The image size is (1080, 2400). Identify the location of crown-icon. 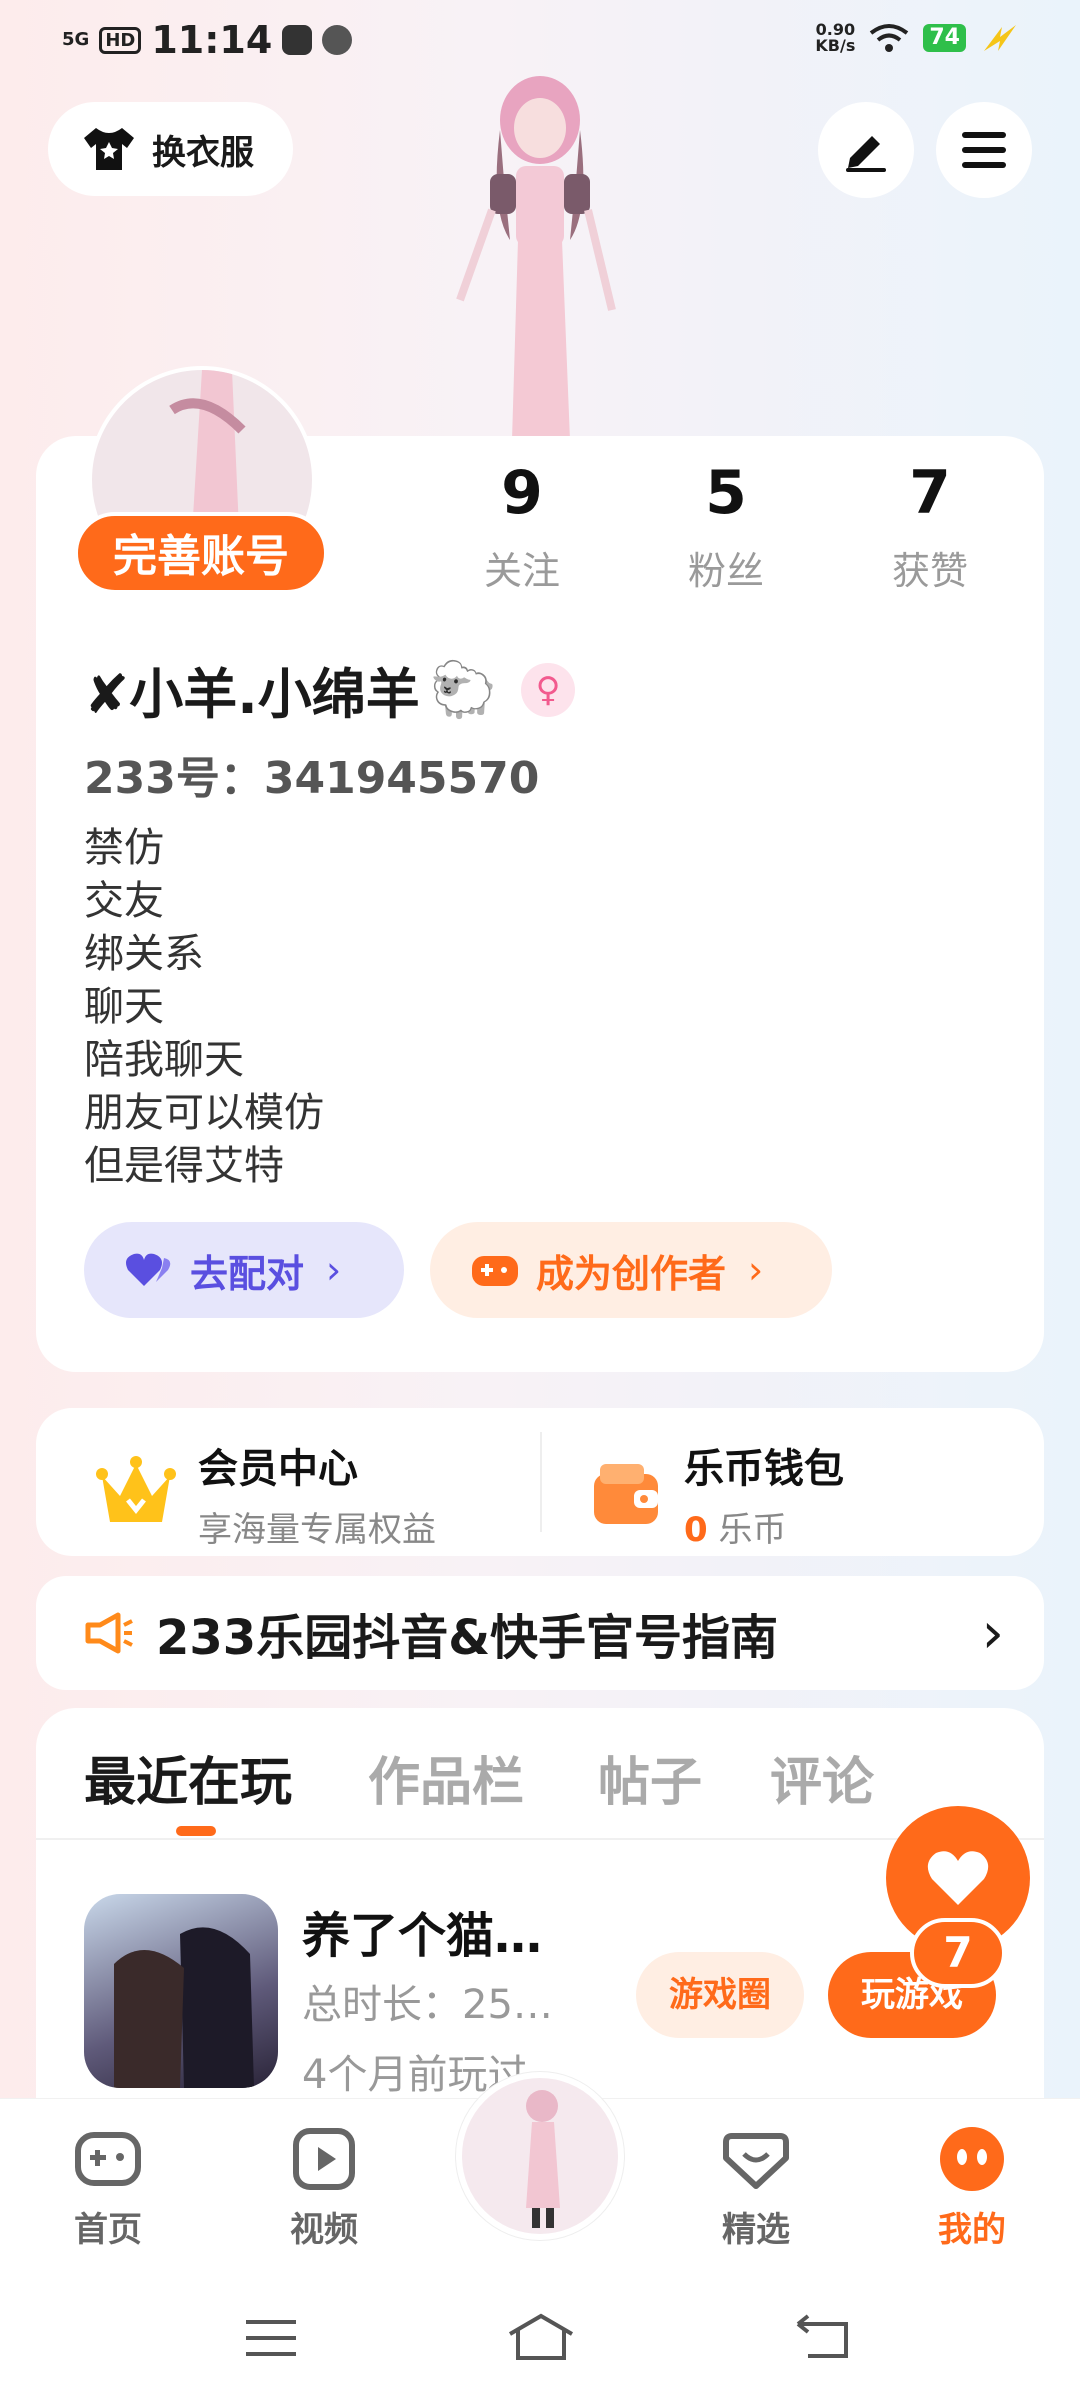
(136, 1488).